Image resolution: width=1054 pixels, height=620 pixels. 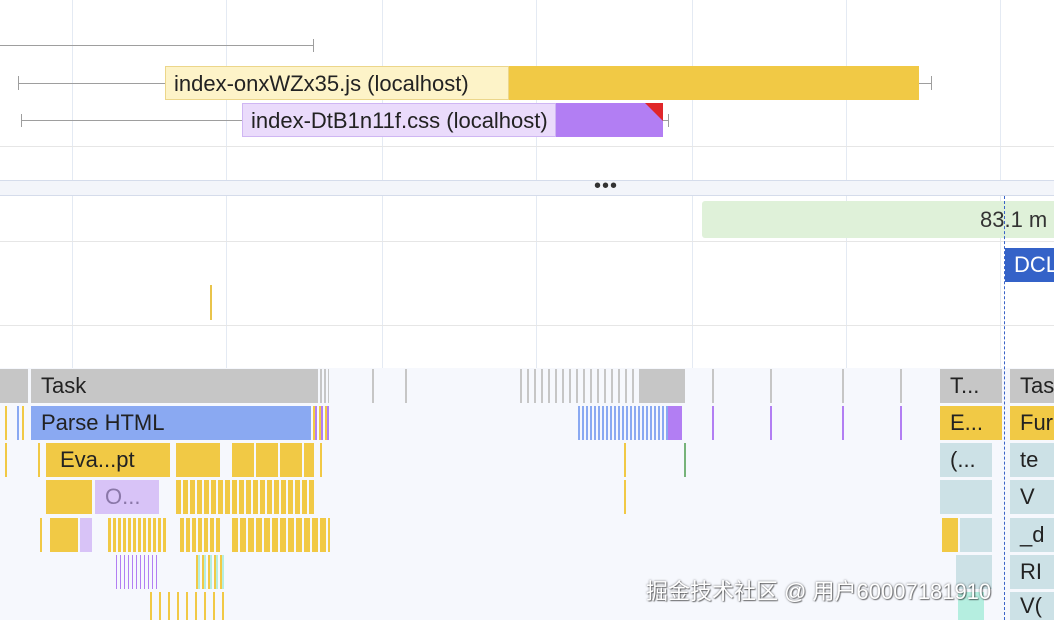 What do you see at coordinates (322, 386) in the screenshot?
I see `task-slivers` at bounding box center [322, 386].